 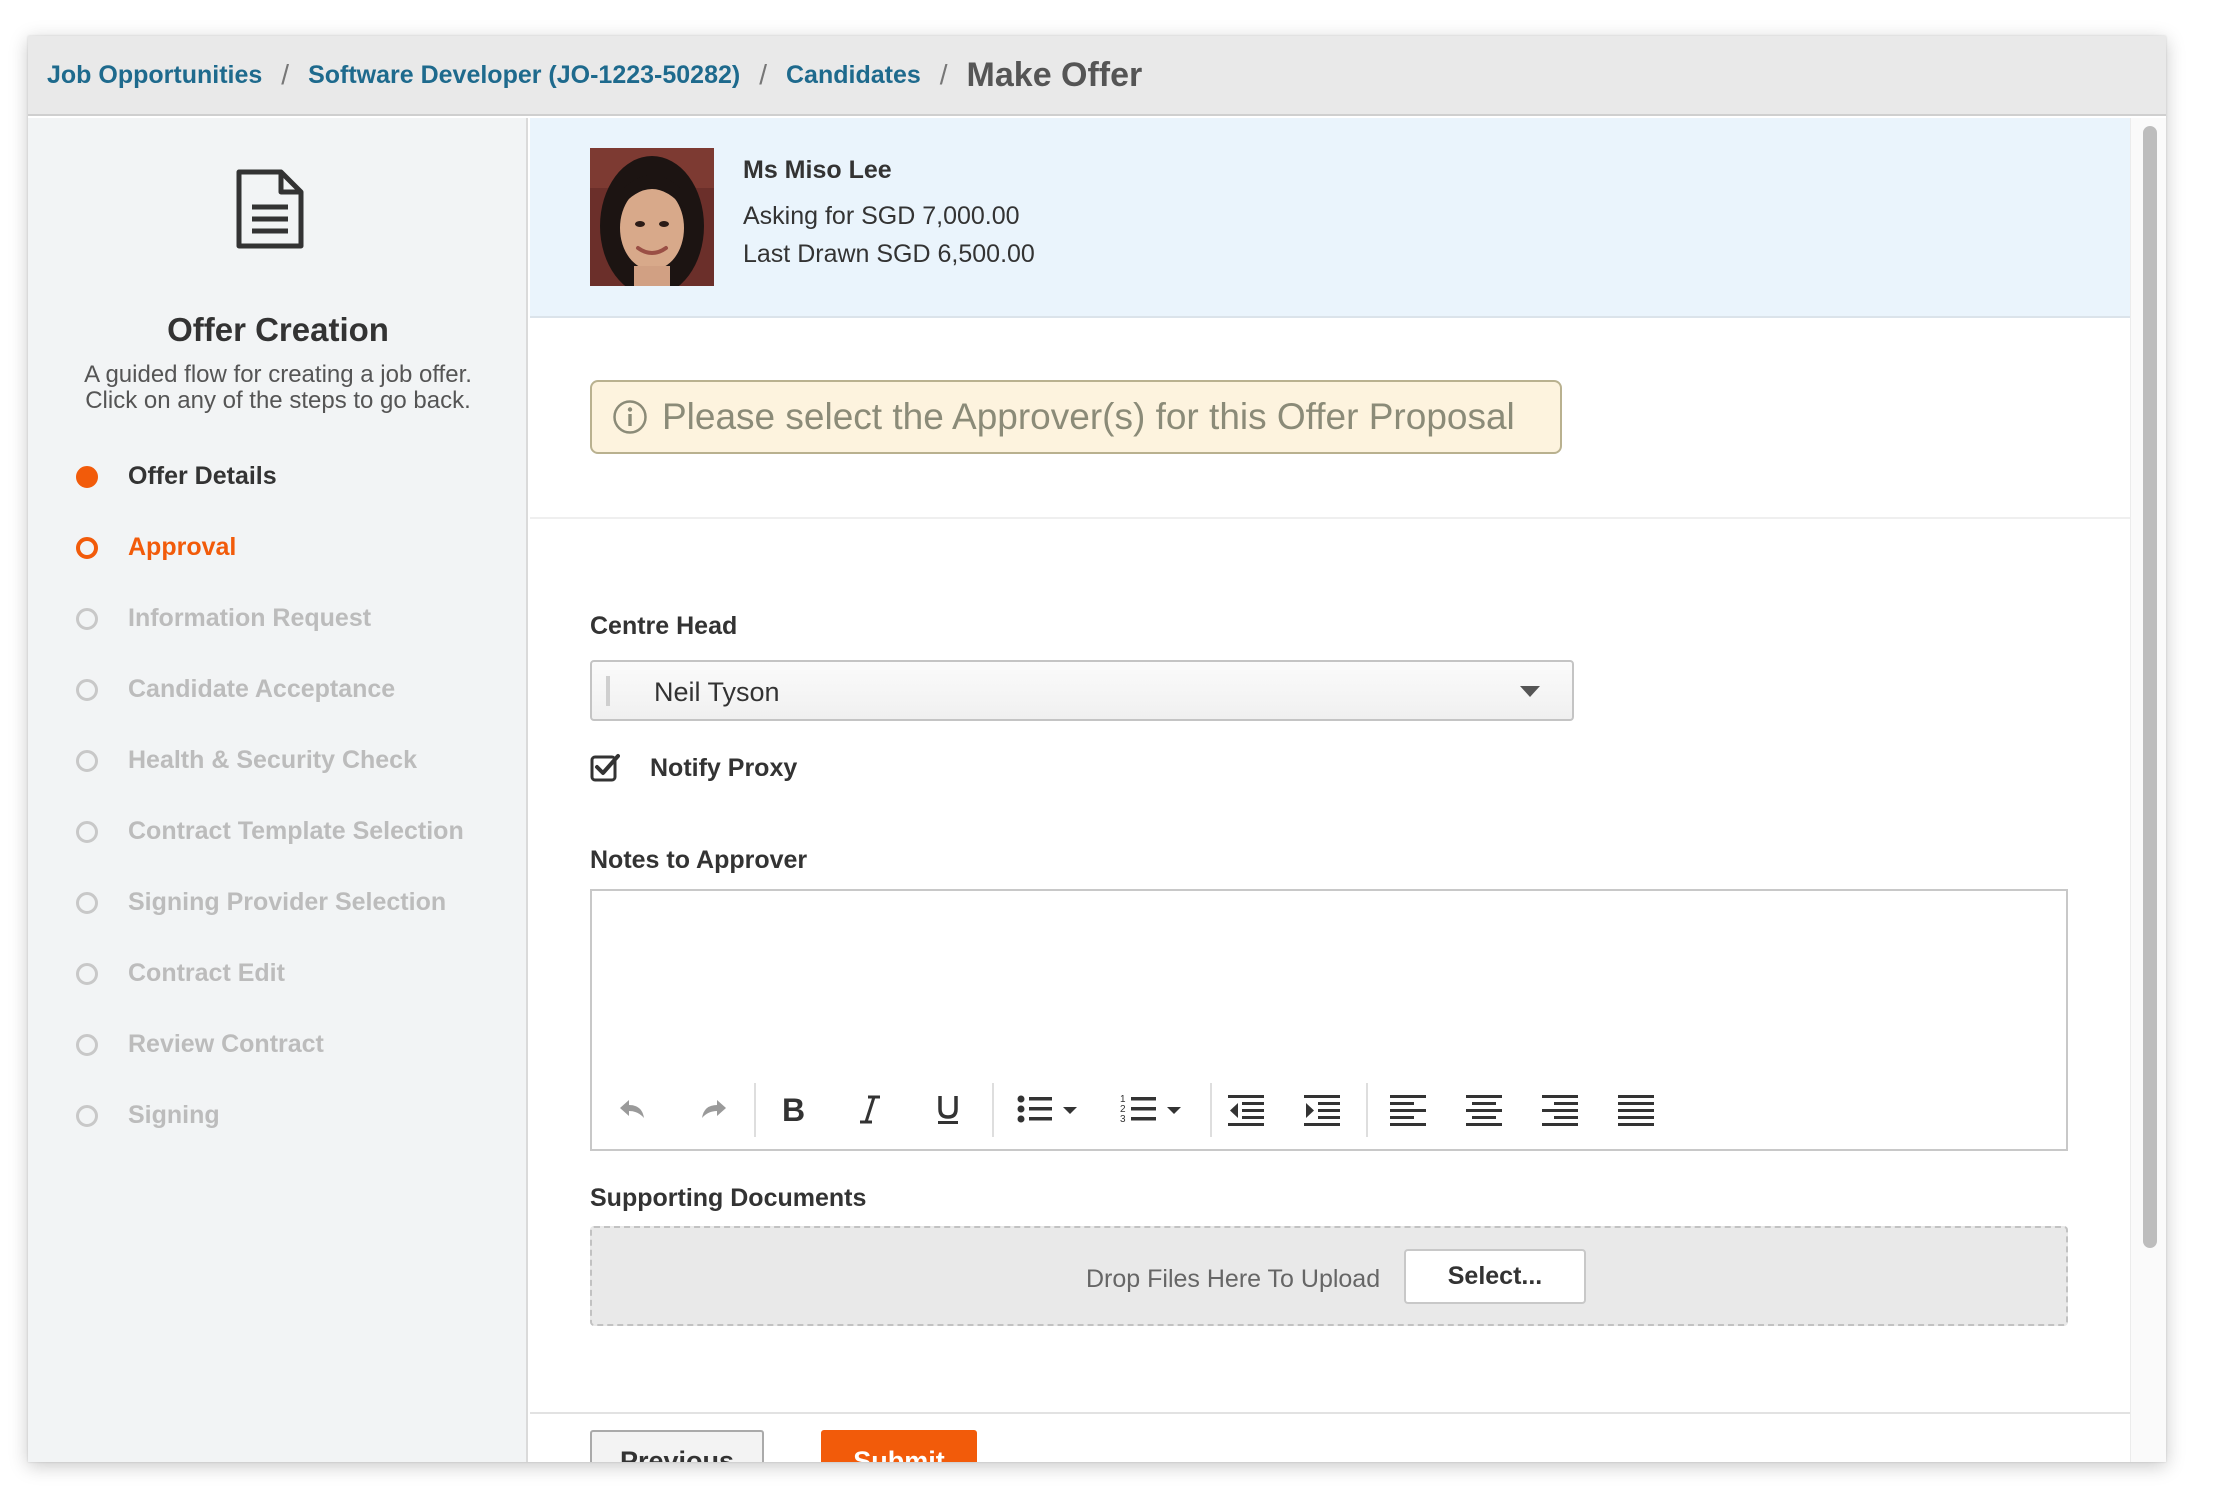 I want to click on page-title: Make Offer, so click(x=1054, y=74).